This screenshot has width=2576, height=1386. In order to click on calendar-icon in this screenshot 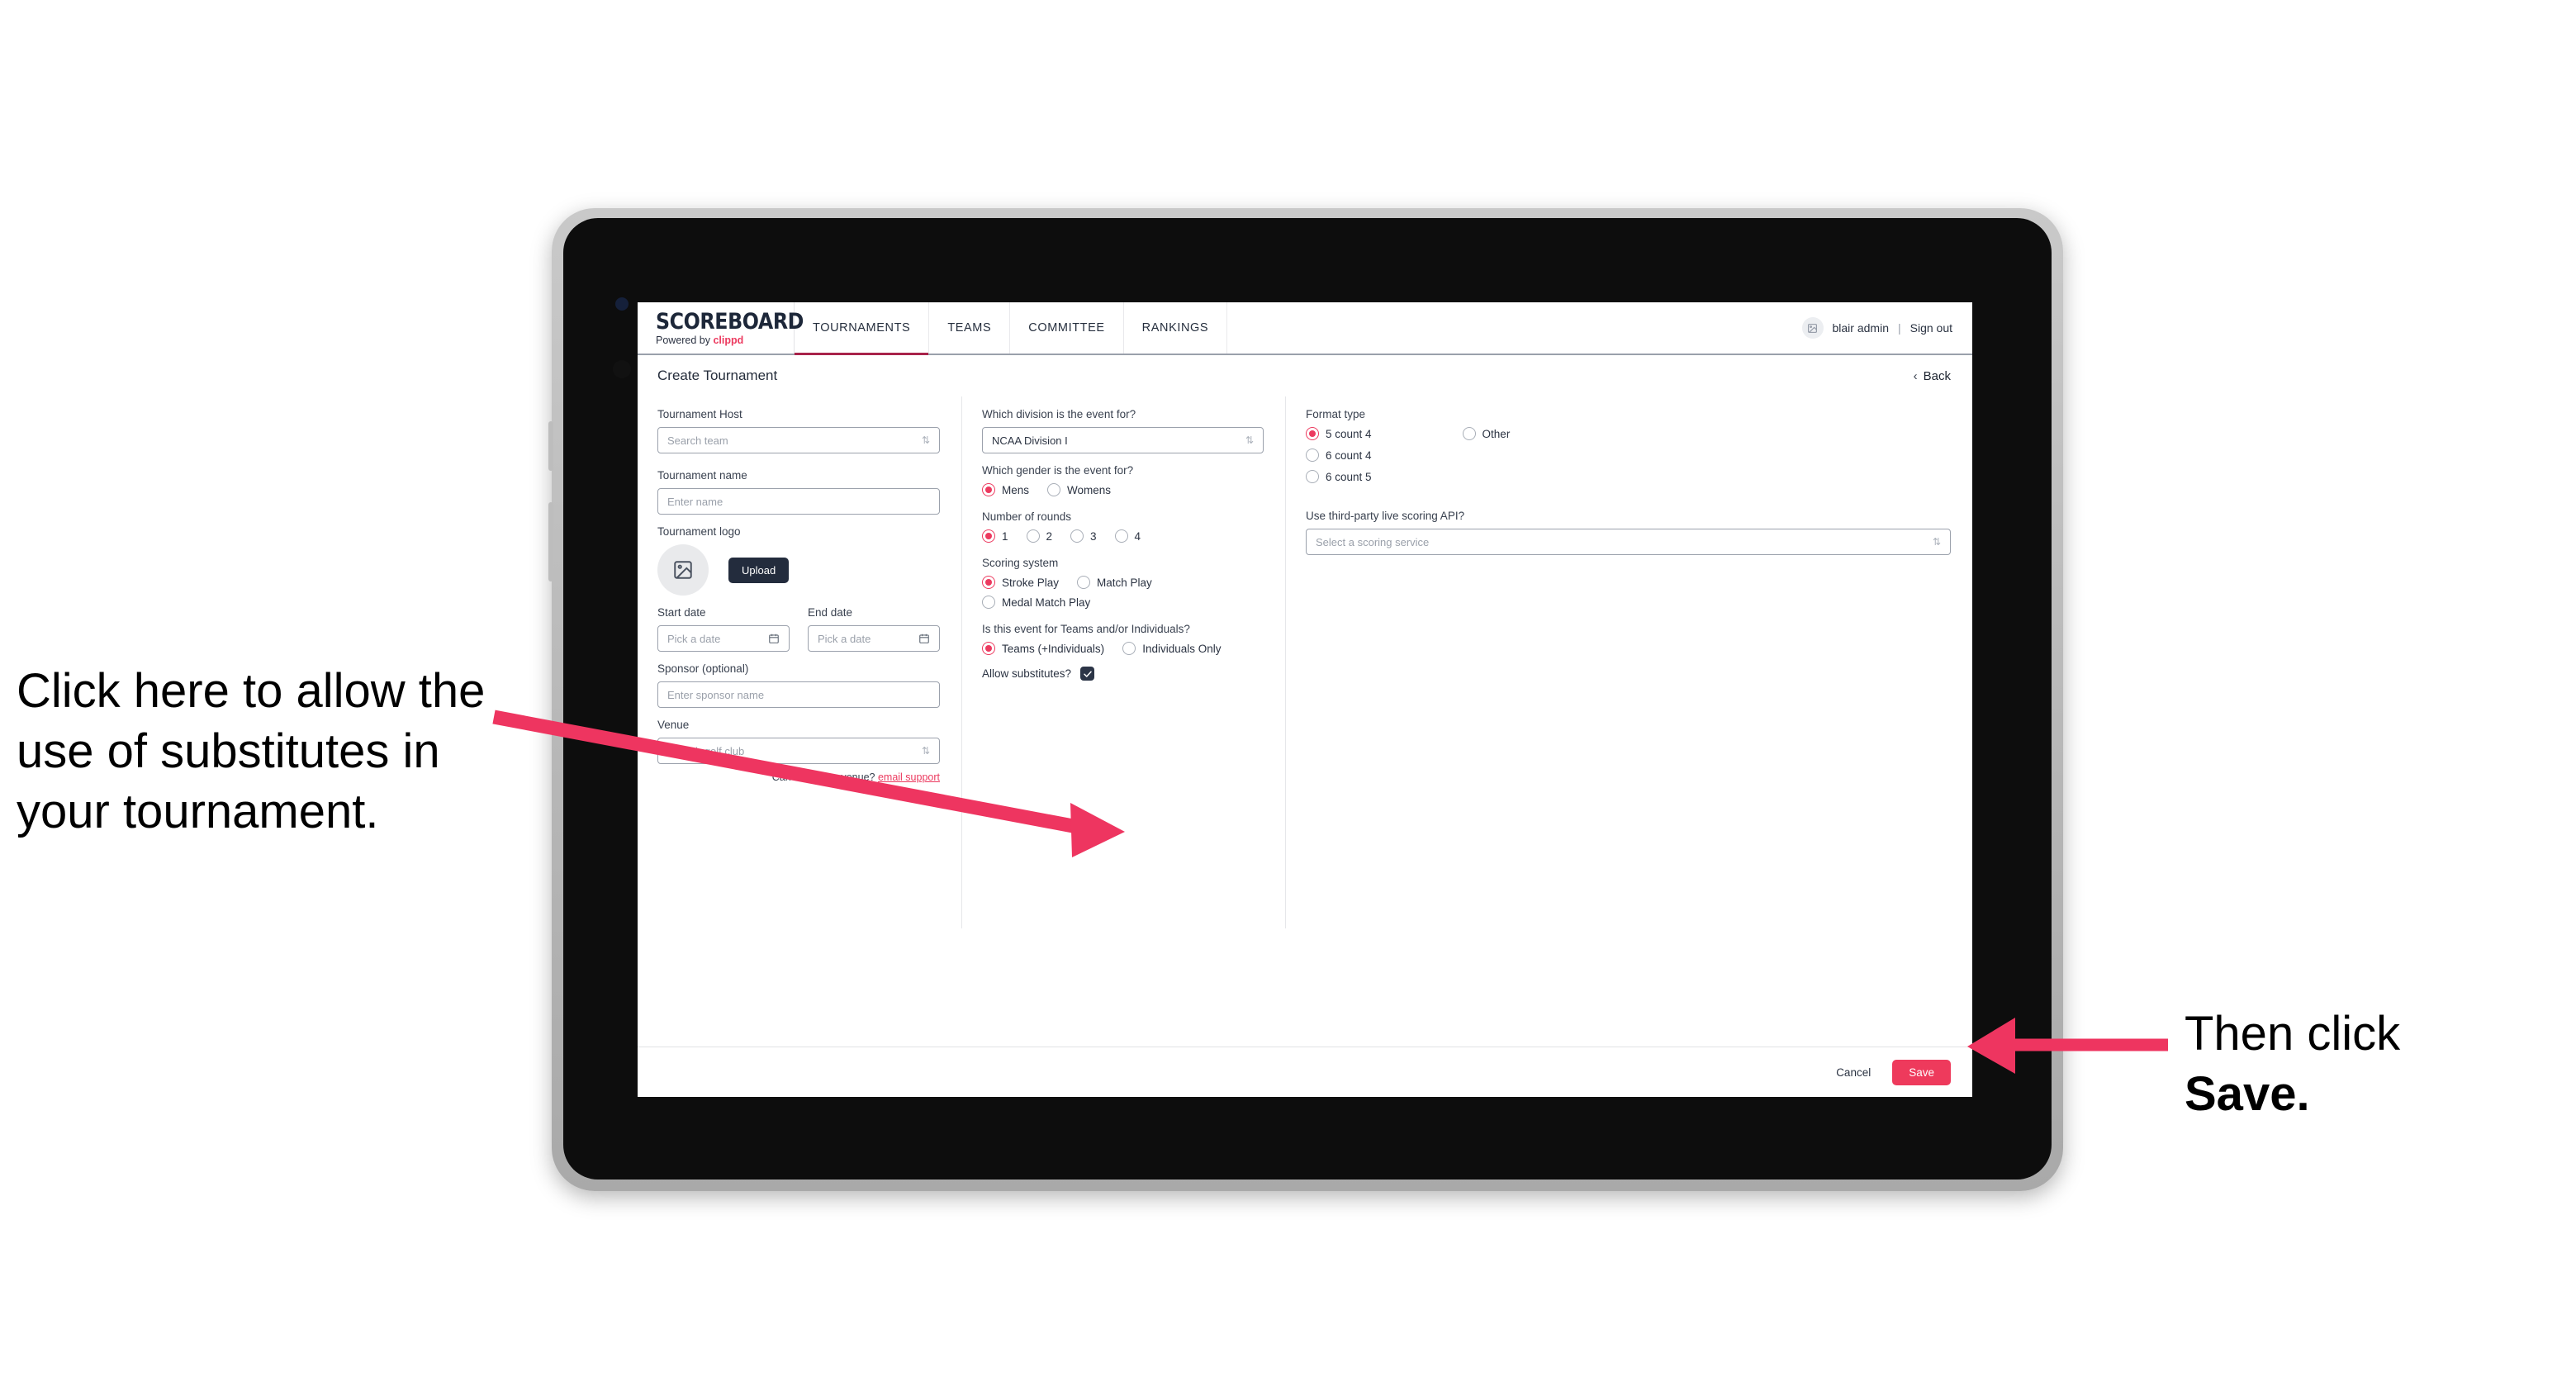, I will do `click(924, 638)`.